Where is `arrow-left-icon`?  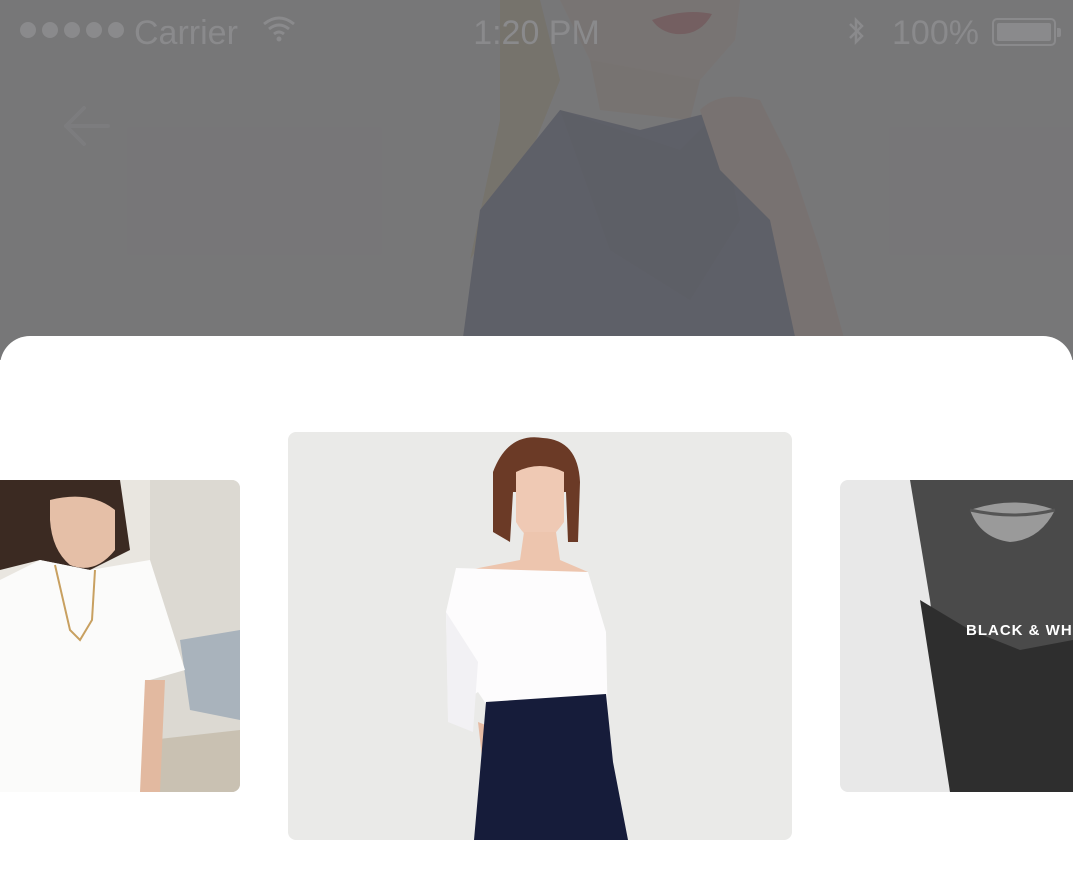
arrow-left-icon is located at coordinates (87, 126).